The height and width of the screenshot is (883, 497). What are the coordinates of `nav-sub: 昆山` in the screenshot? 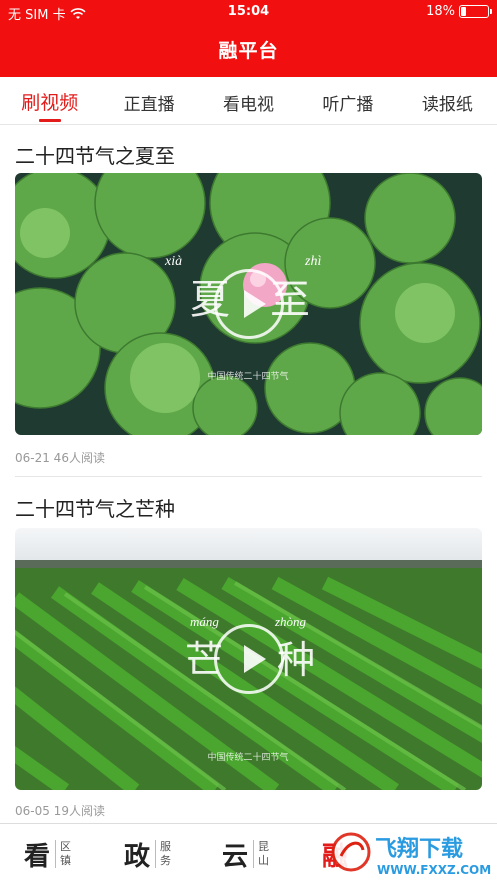 It's located at (262, 854).